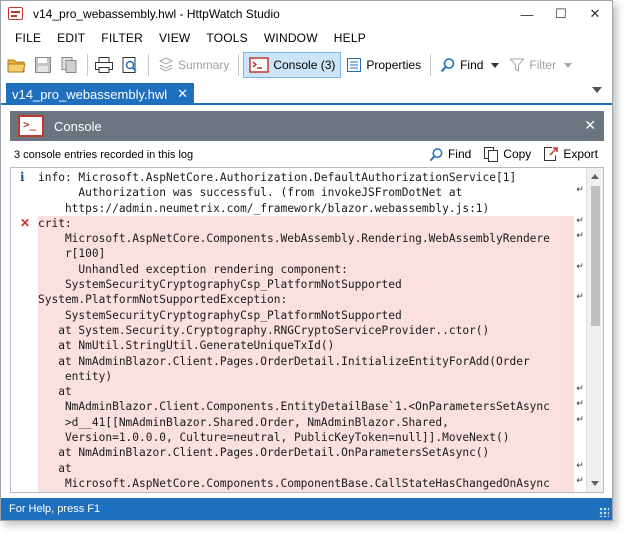 Image resolution: width=627 pixels, height=534 pixels. I want to click on httpwatch-app-icon, so click(16, 14).